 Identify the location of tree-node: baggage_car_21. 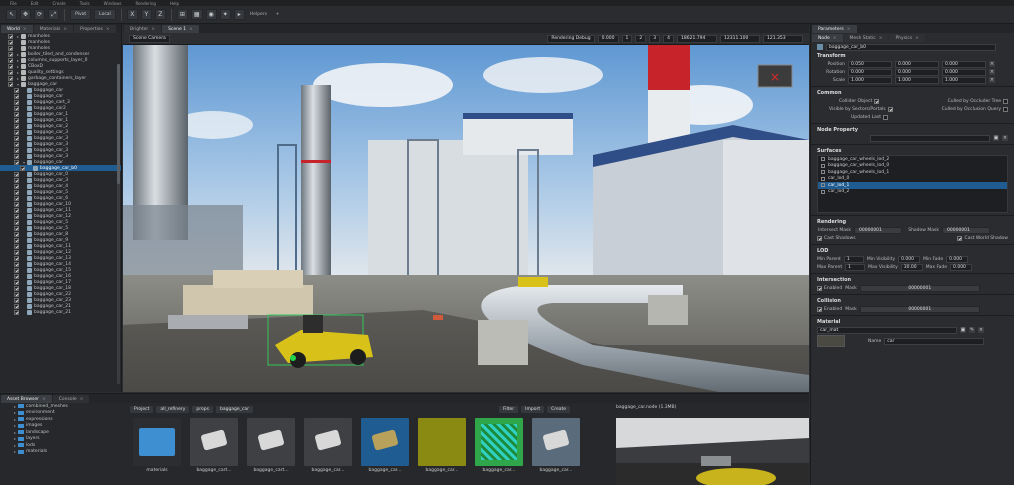
(60, 312).